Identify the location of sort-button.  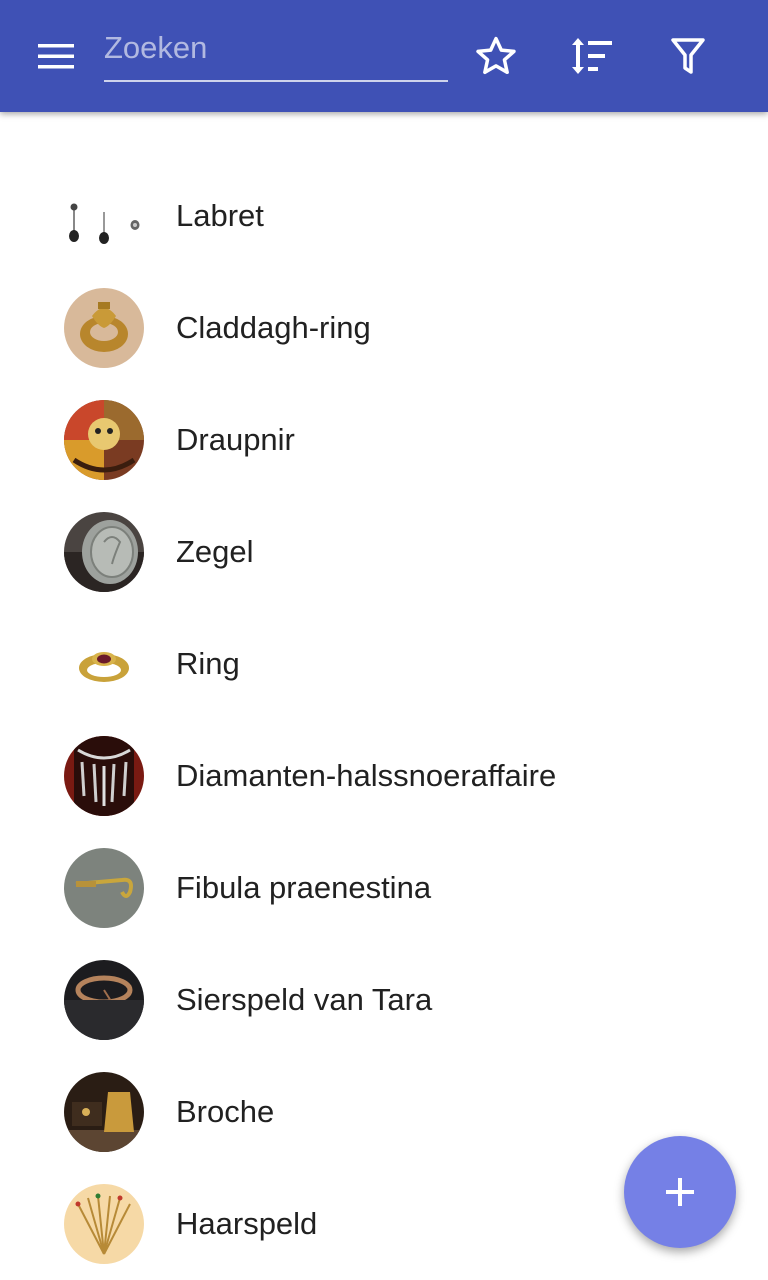
(592, 56).